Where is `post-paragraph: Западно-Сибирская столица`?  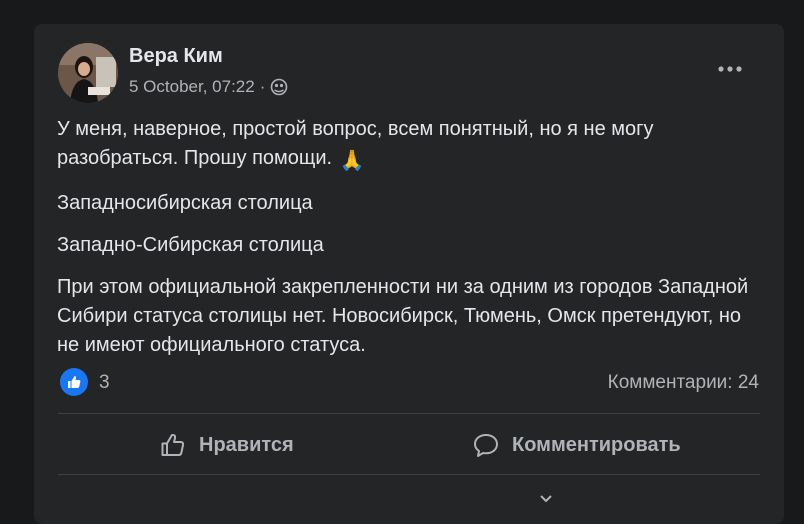
post-paragraph: Западно-Сибирская столица is located at coordinates (190, 245).